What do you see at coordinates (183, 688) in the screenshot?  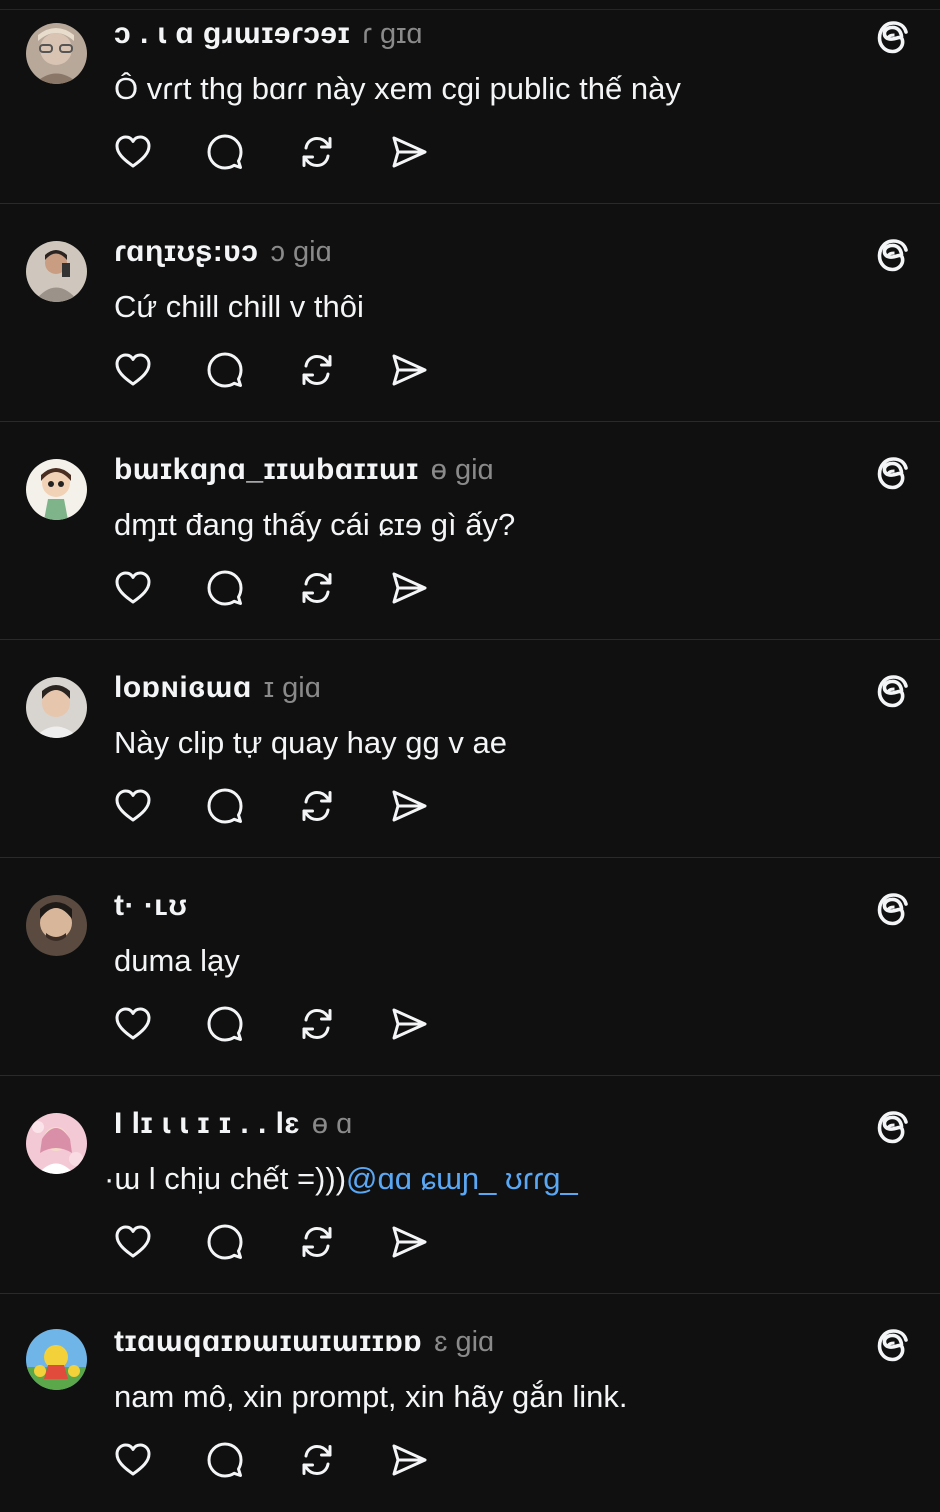 I see `username: loɒɴiɞɯɑ` at bounding box center [183, 688].